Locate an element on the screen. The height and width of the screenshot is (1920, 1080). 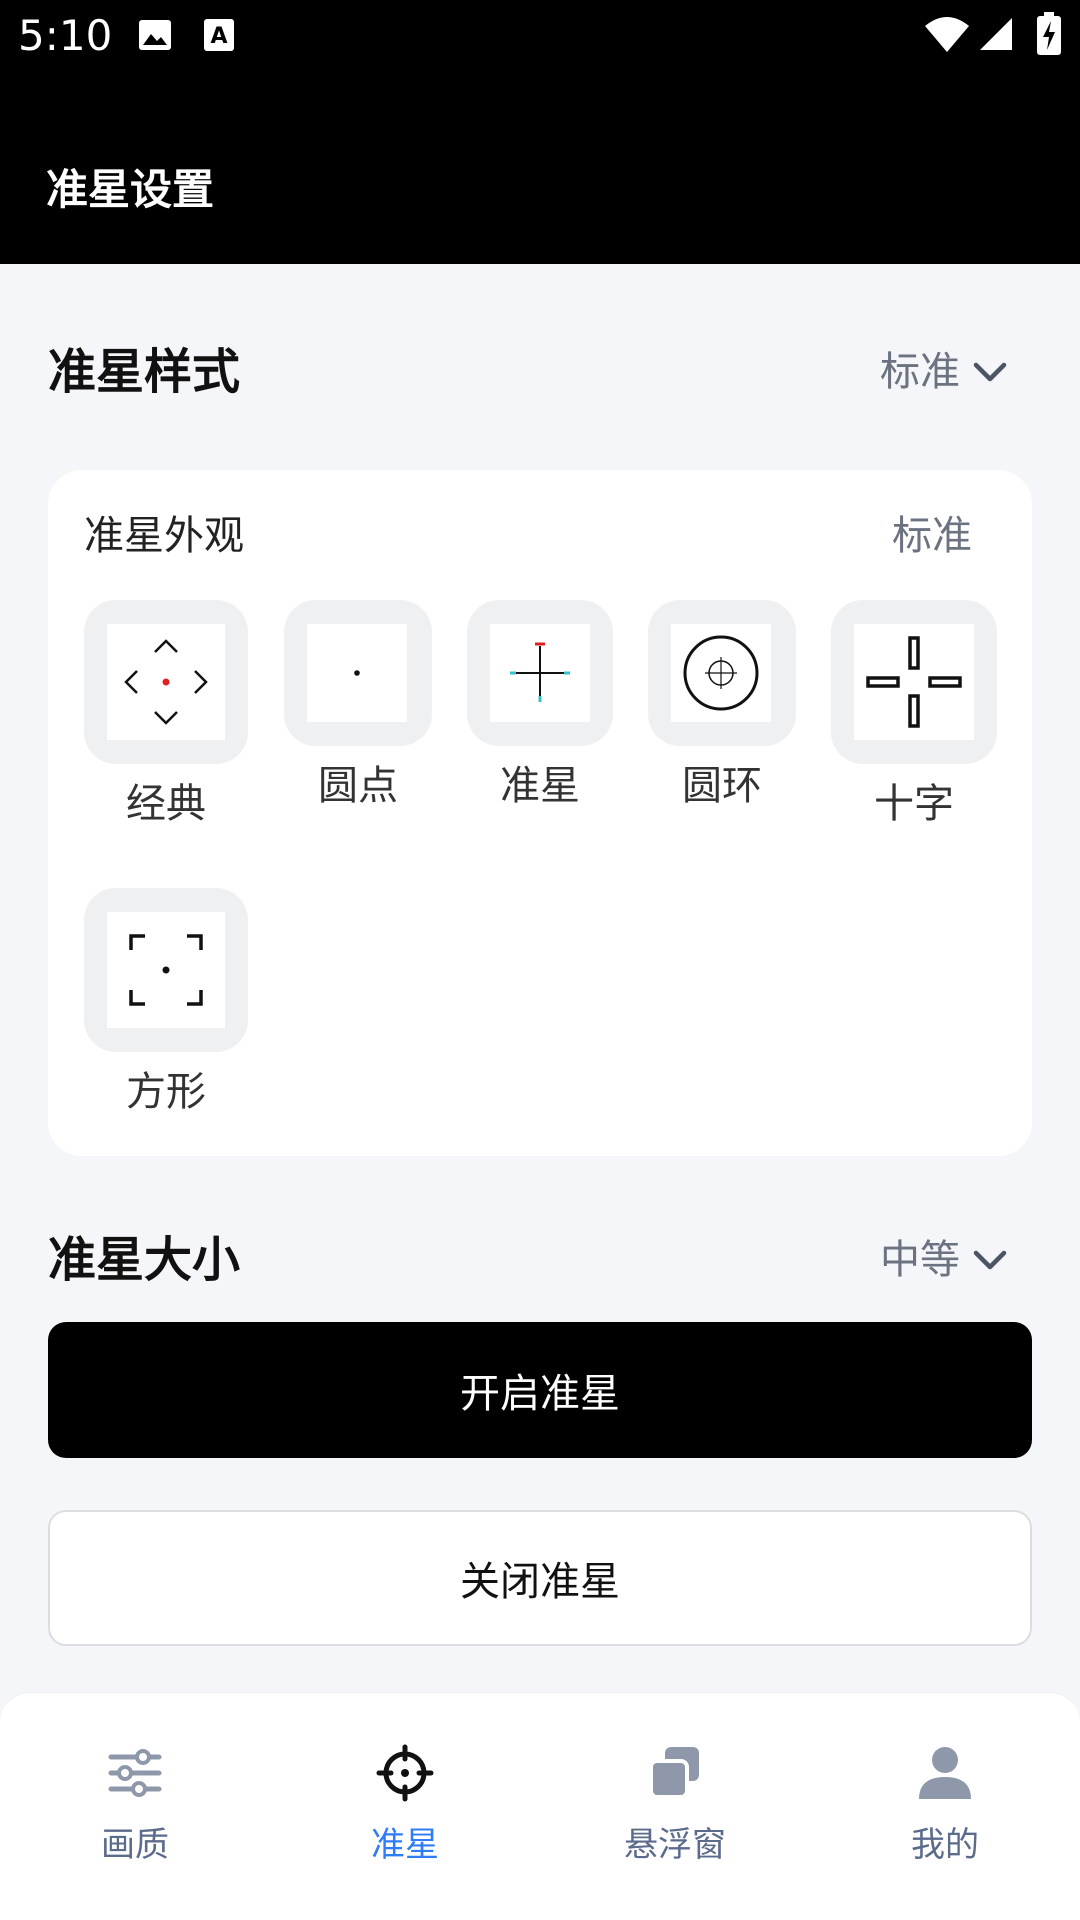
user-icon is located at coordinates (945, 1773).